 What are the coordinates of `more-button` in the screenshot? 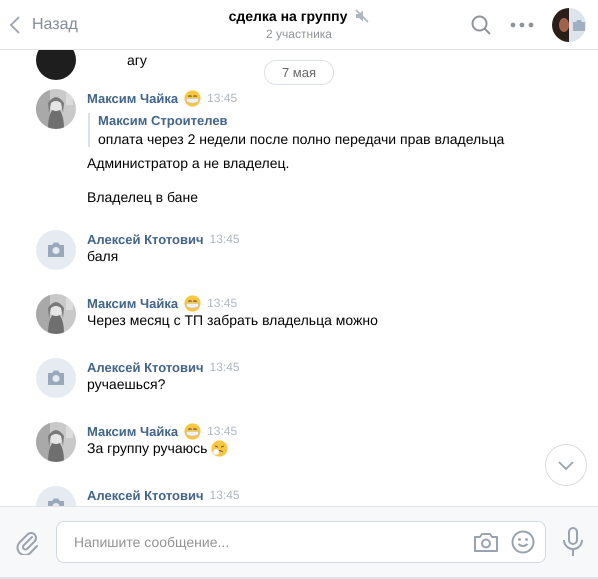 It's located at (522, 25).